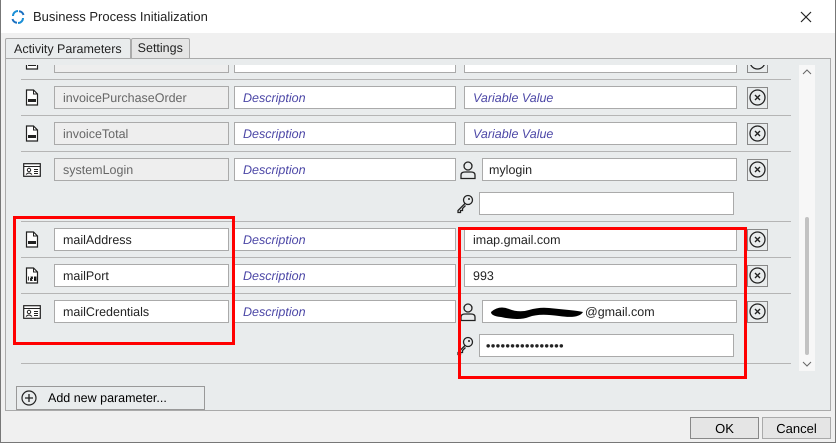  I want to click on username-text: @gmail.com, so click(620, 311).